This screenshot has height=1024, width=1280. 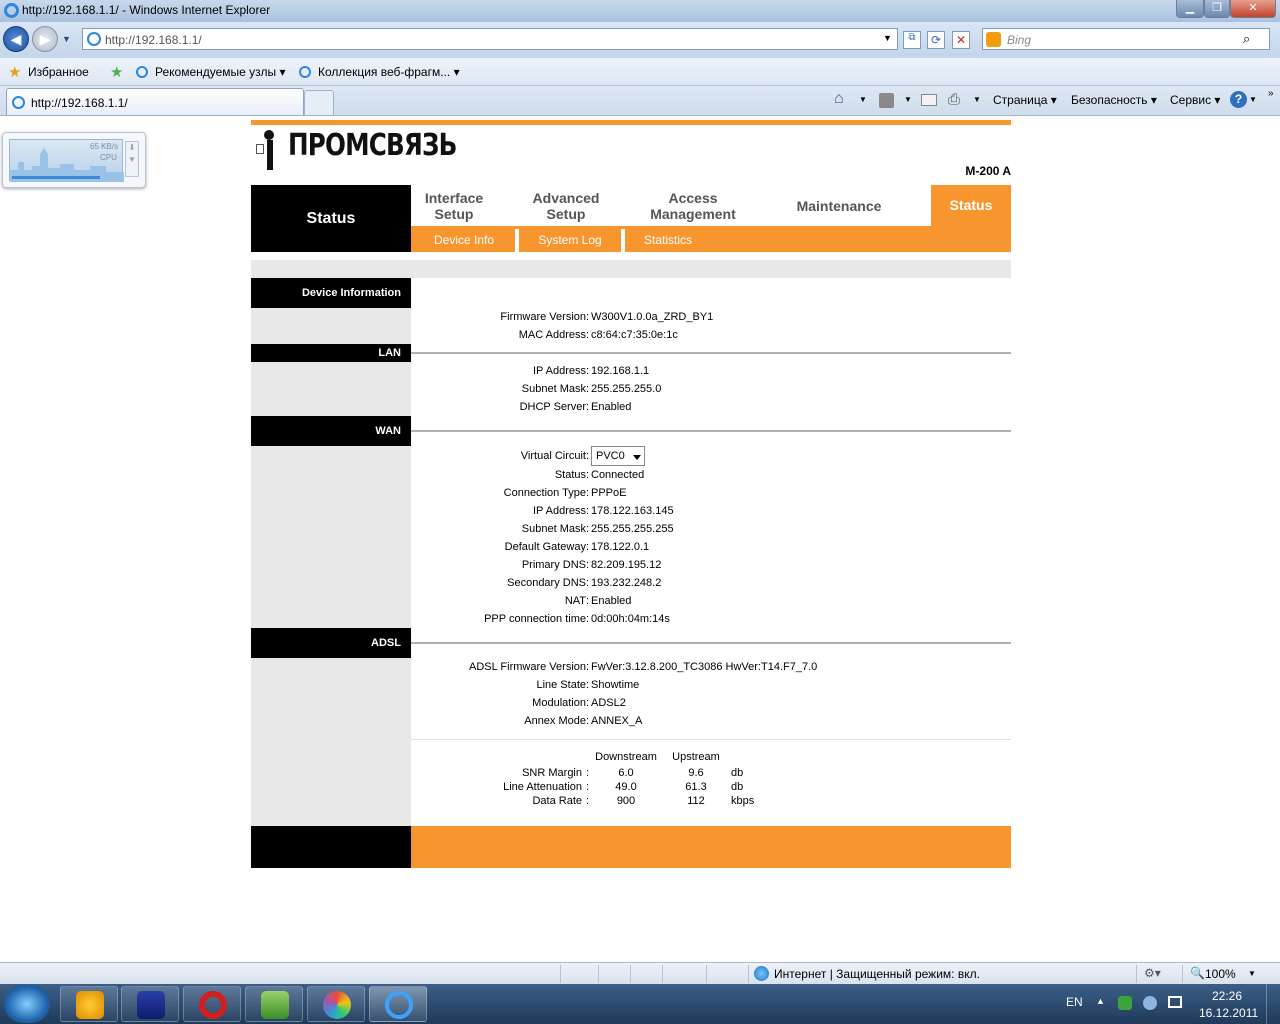 I want to click on brand-logo: ПРОМСВЯЗЬ, so click(x=372, y=145).